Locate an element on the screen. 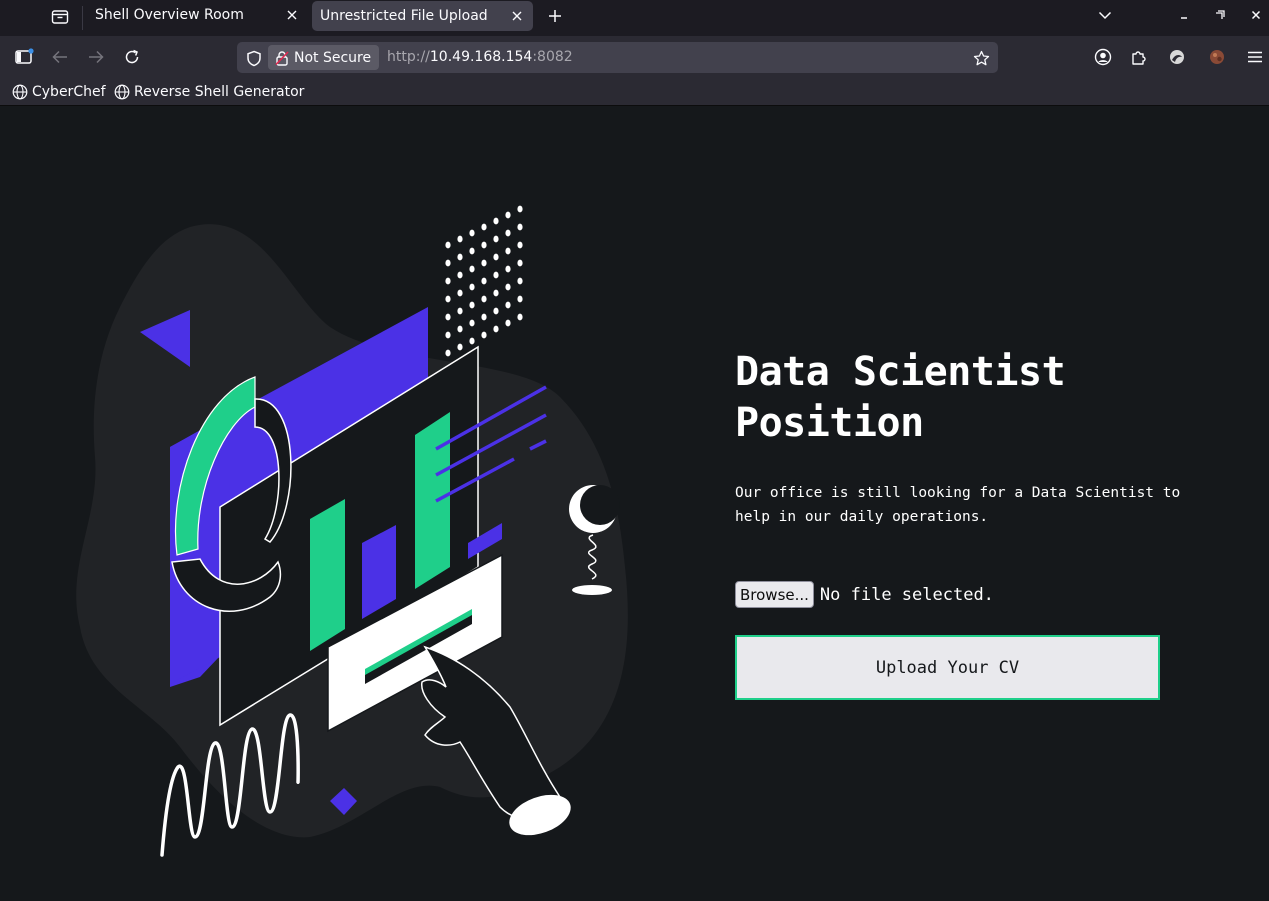 The image size is (1269, 901). navigation-toolbar: Not Secure http://10.49.168.154:8082 is located at coordinates (634, 57).